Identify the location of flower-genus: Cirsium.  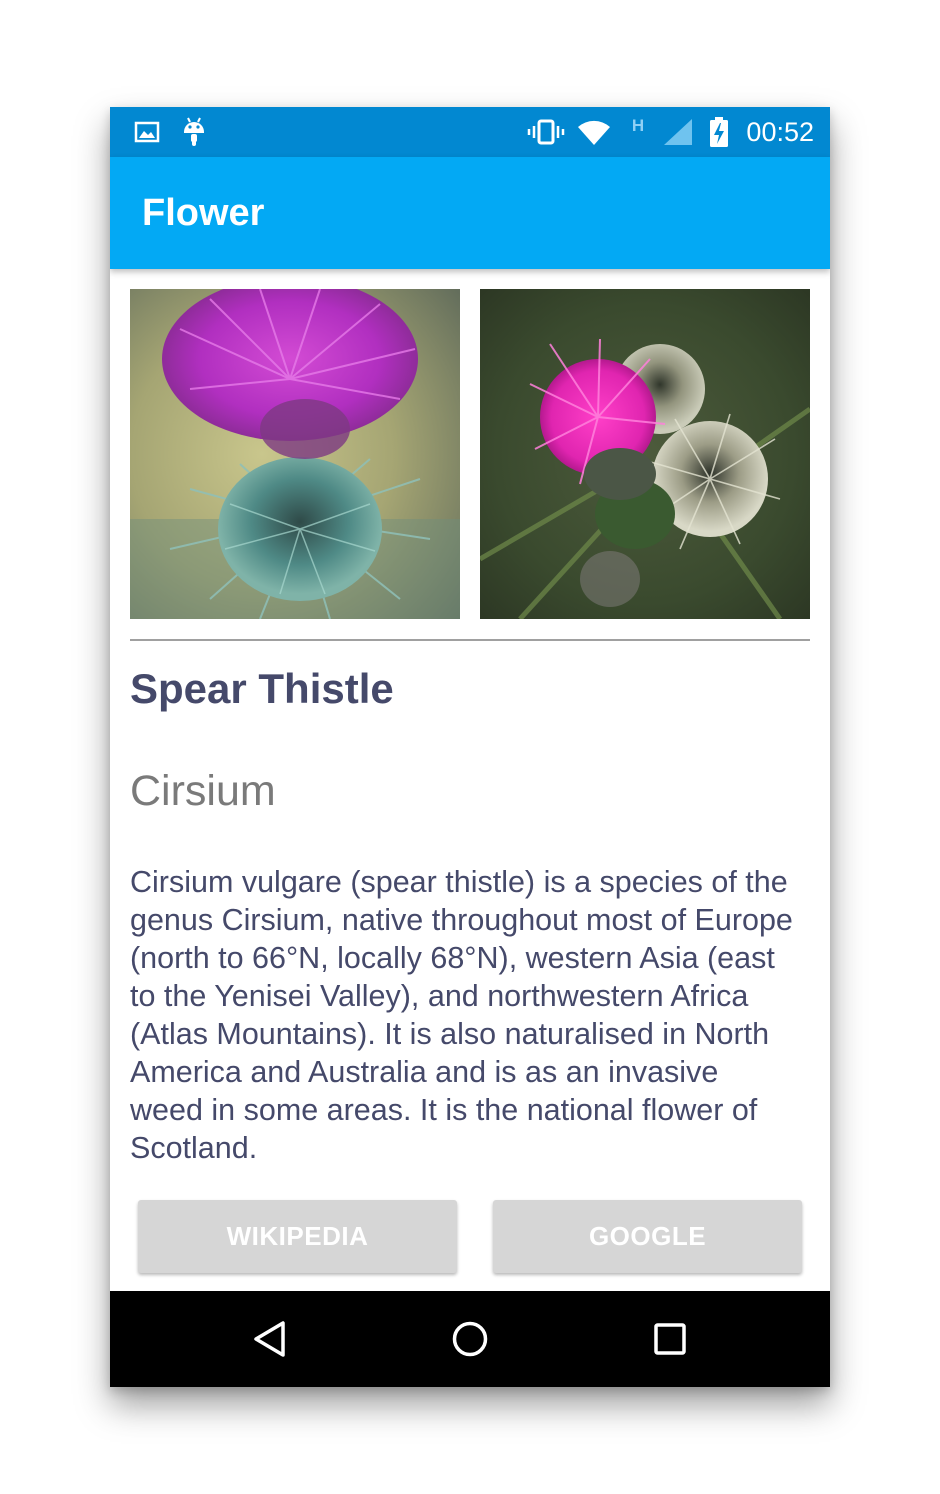
(203, 791).